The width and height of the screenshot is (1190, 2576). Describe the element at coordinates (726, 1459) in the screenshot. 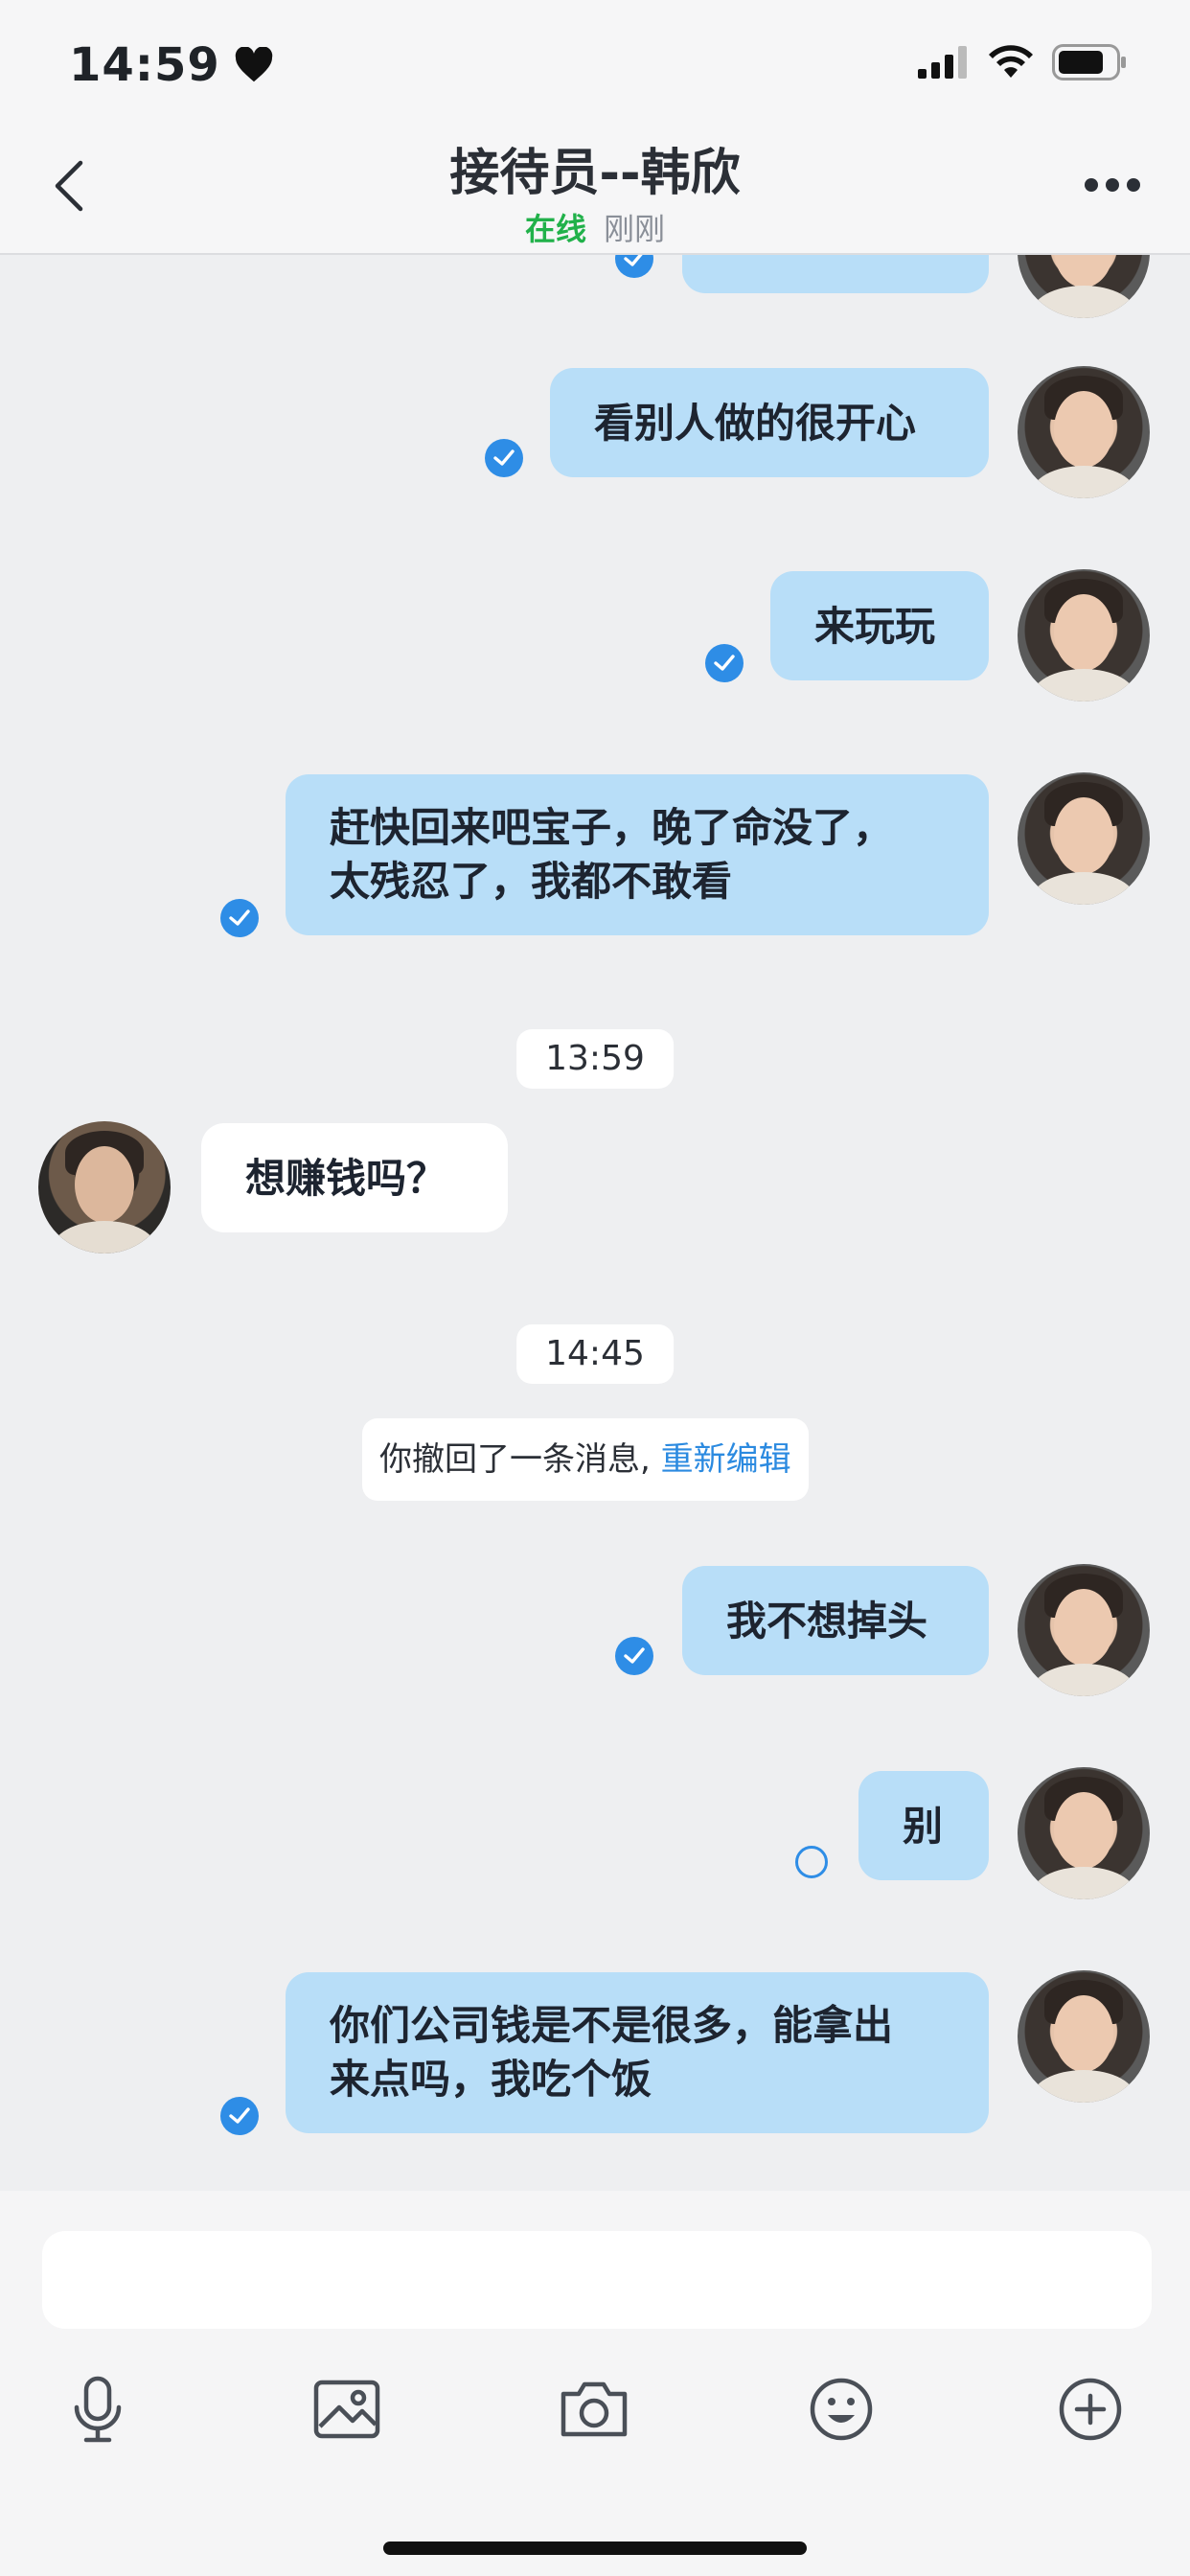

I see `re-edit-link: 重新编辑` at that location.